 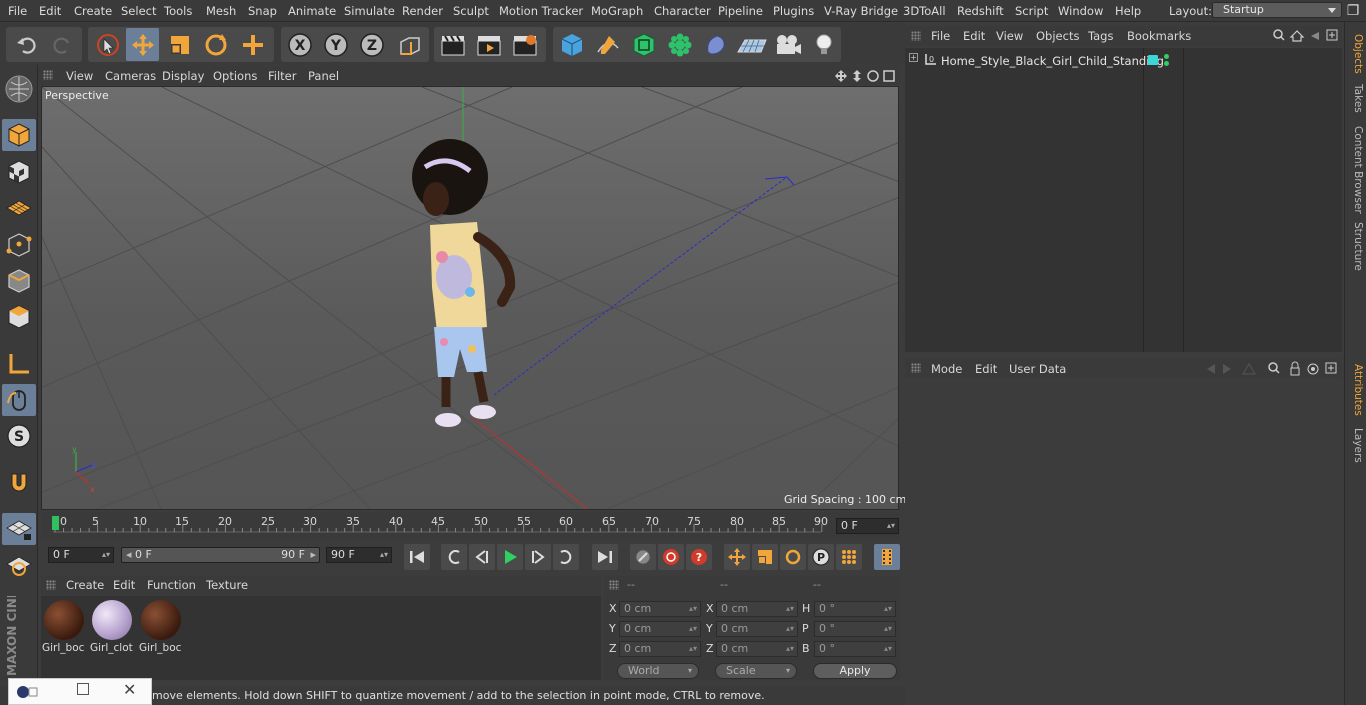 What do you see at coordinates (682, 11) in the screenshot?
I see `menu-character: Character` at bounding box center [682, 11].